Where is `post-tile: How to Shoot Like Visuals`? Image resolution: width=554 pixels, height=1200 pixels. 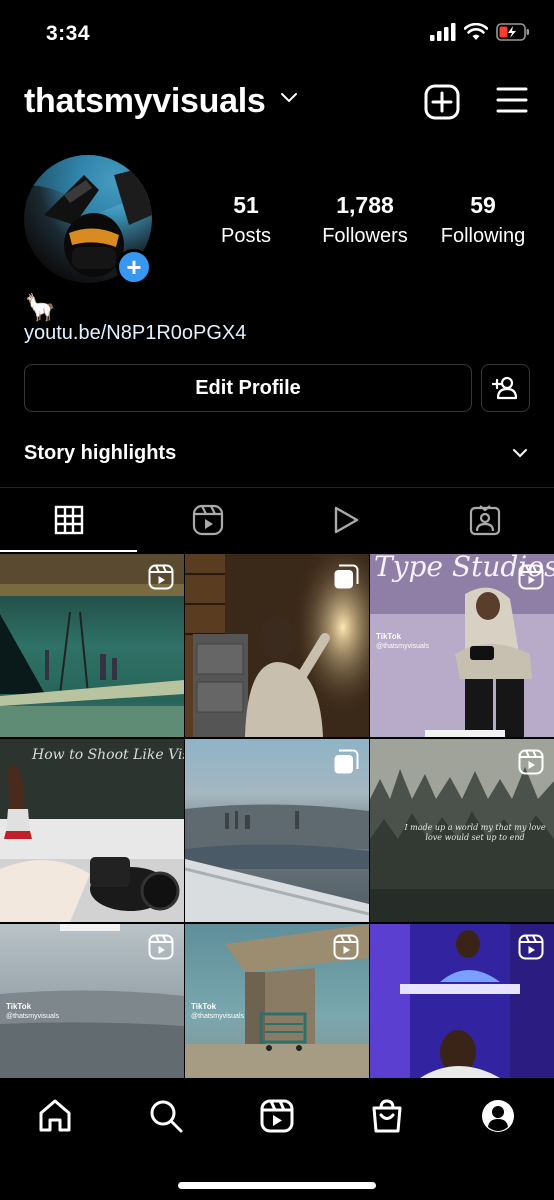
post-tile: How to Shoot Like Visuals is located at coordinates (92, 830).